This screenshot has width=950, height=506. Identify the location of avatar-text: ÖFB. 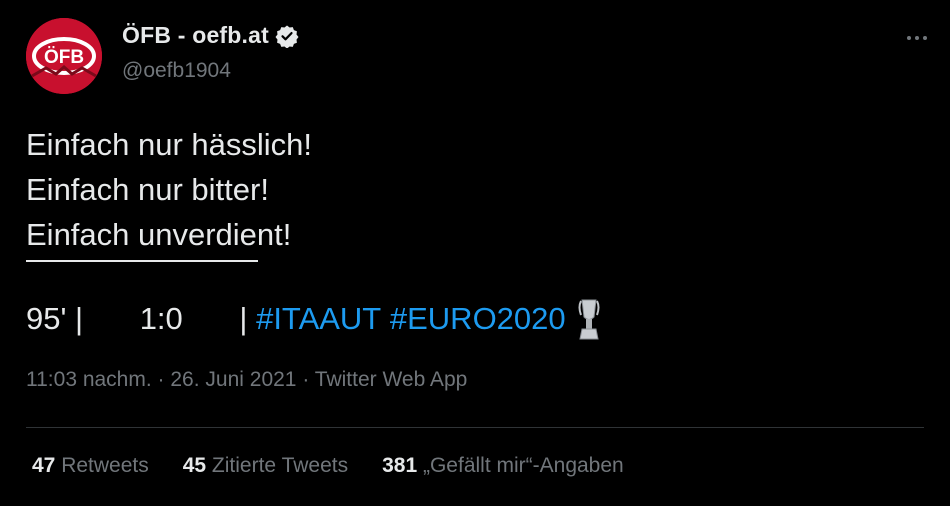
(64, 57).